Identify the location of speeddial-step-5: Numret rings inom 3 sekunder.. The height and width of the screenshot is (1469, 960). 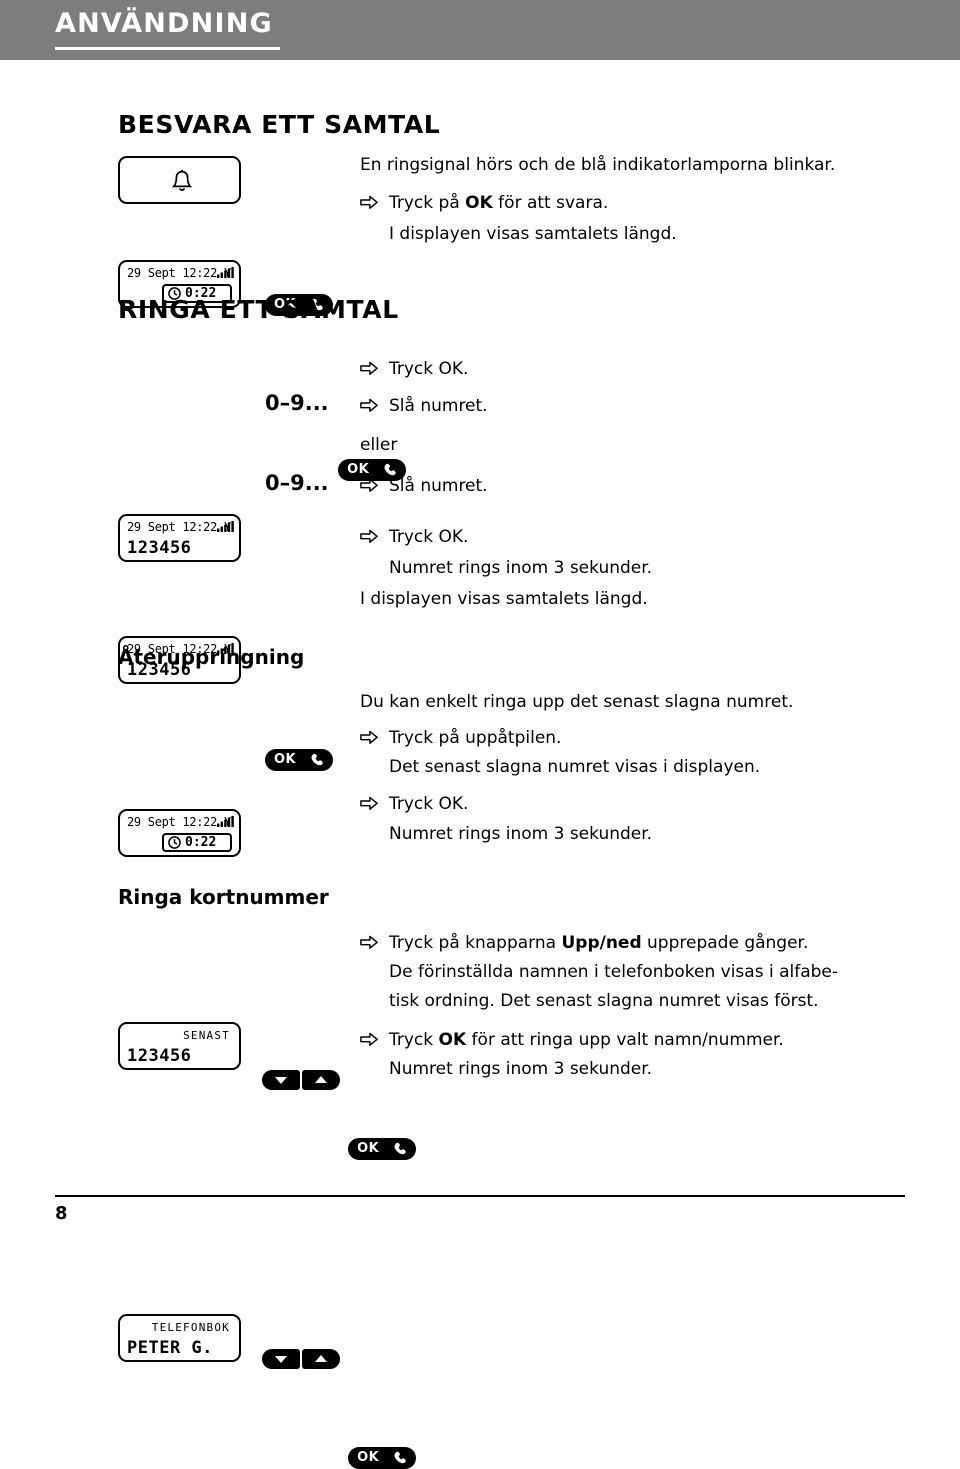
(521, 1069).